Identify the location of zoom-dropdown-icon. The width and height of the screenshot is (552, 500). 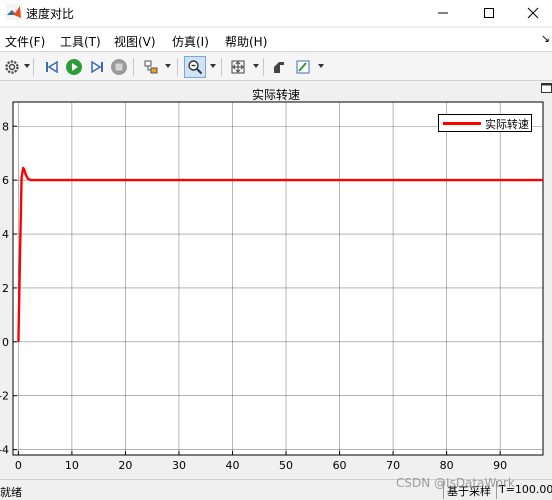
(213, 66).